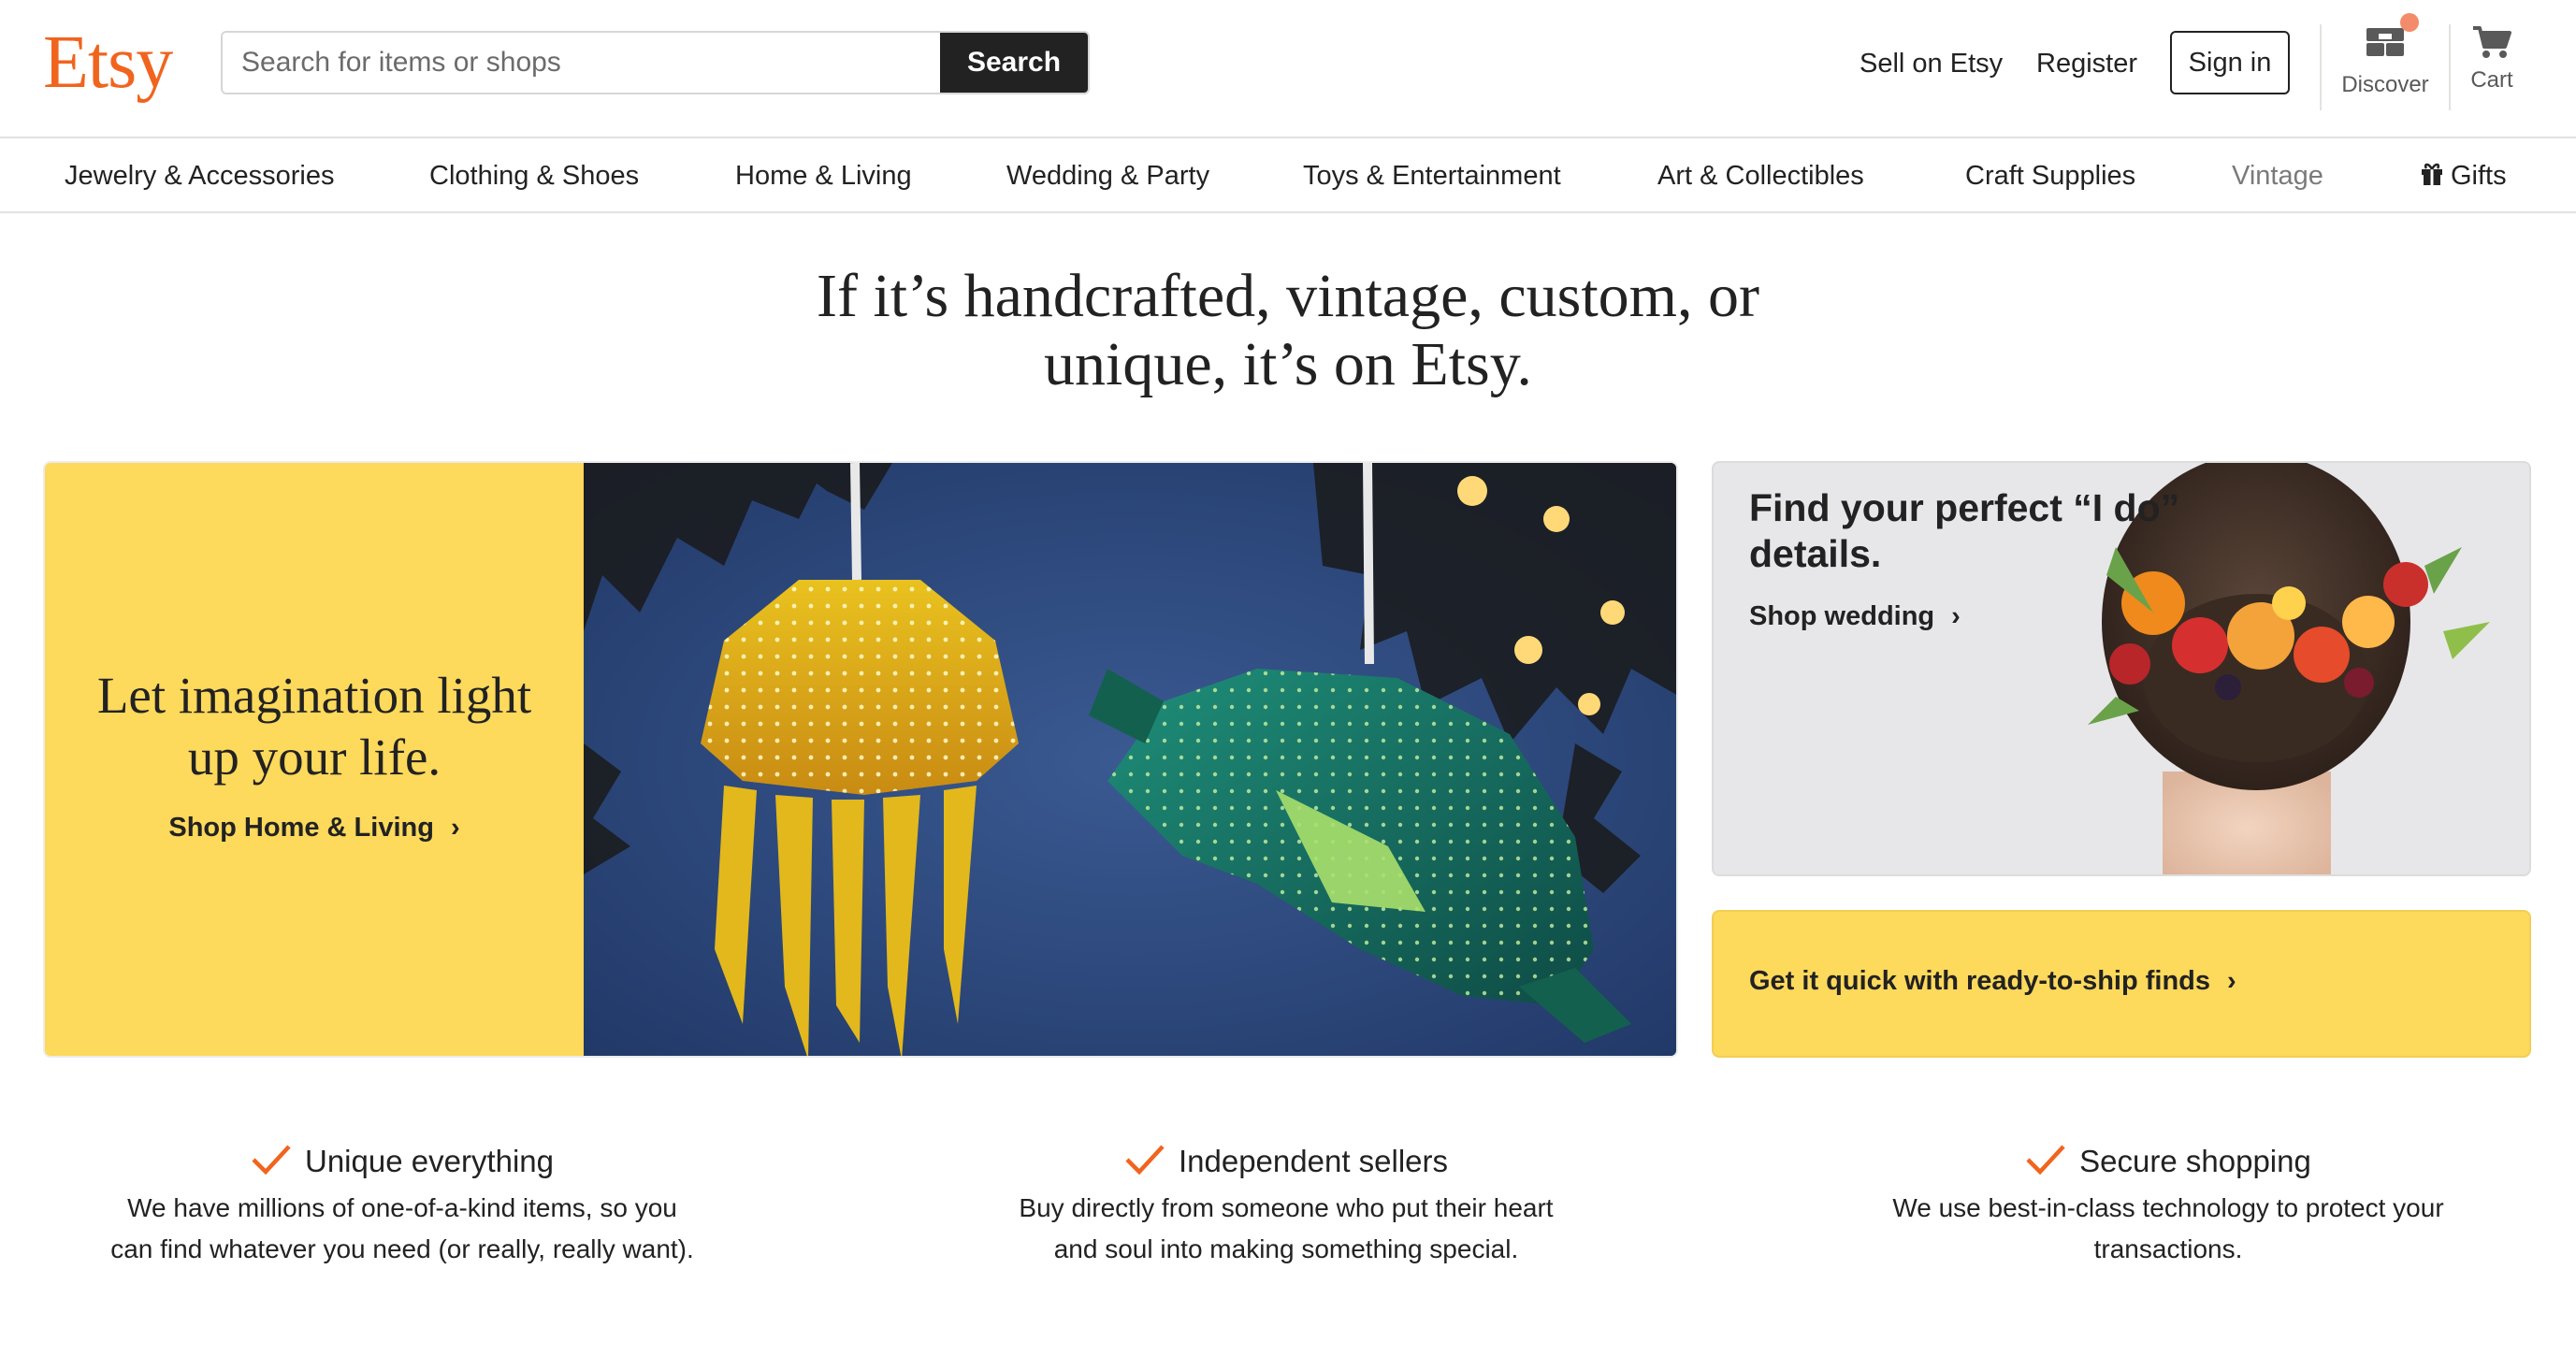  What do you see at coordinates (2086, 63) in the screenshot?
I see `register-link: Register` at bounding box center [2086, 63].